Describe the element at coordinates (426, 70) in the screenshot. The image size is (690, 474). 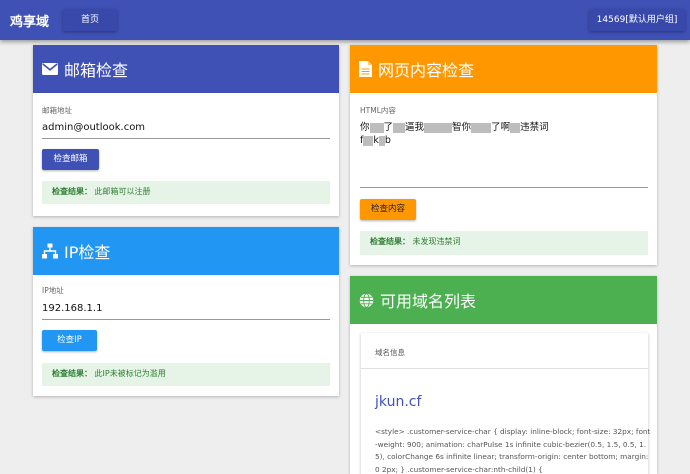
I see `content-check-title: 网页内容检查` at that location.